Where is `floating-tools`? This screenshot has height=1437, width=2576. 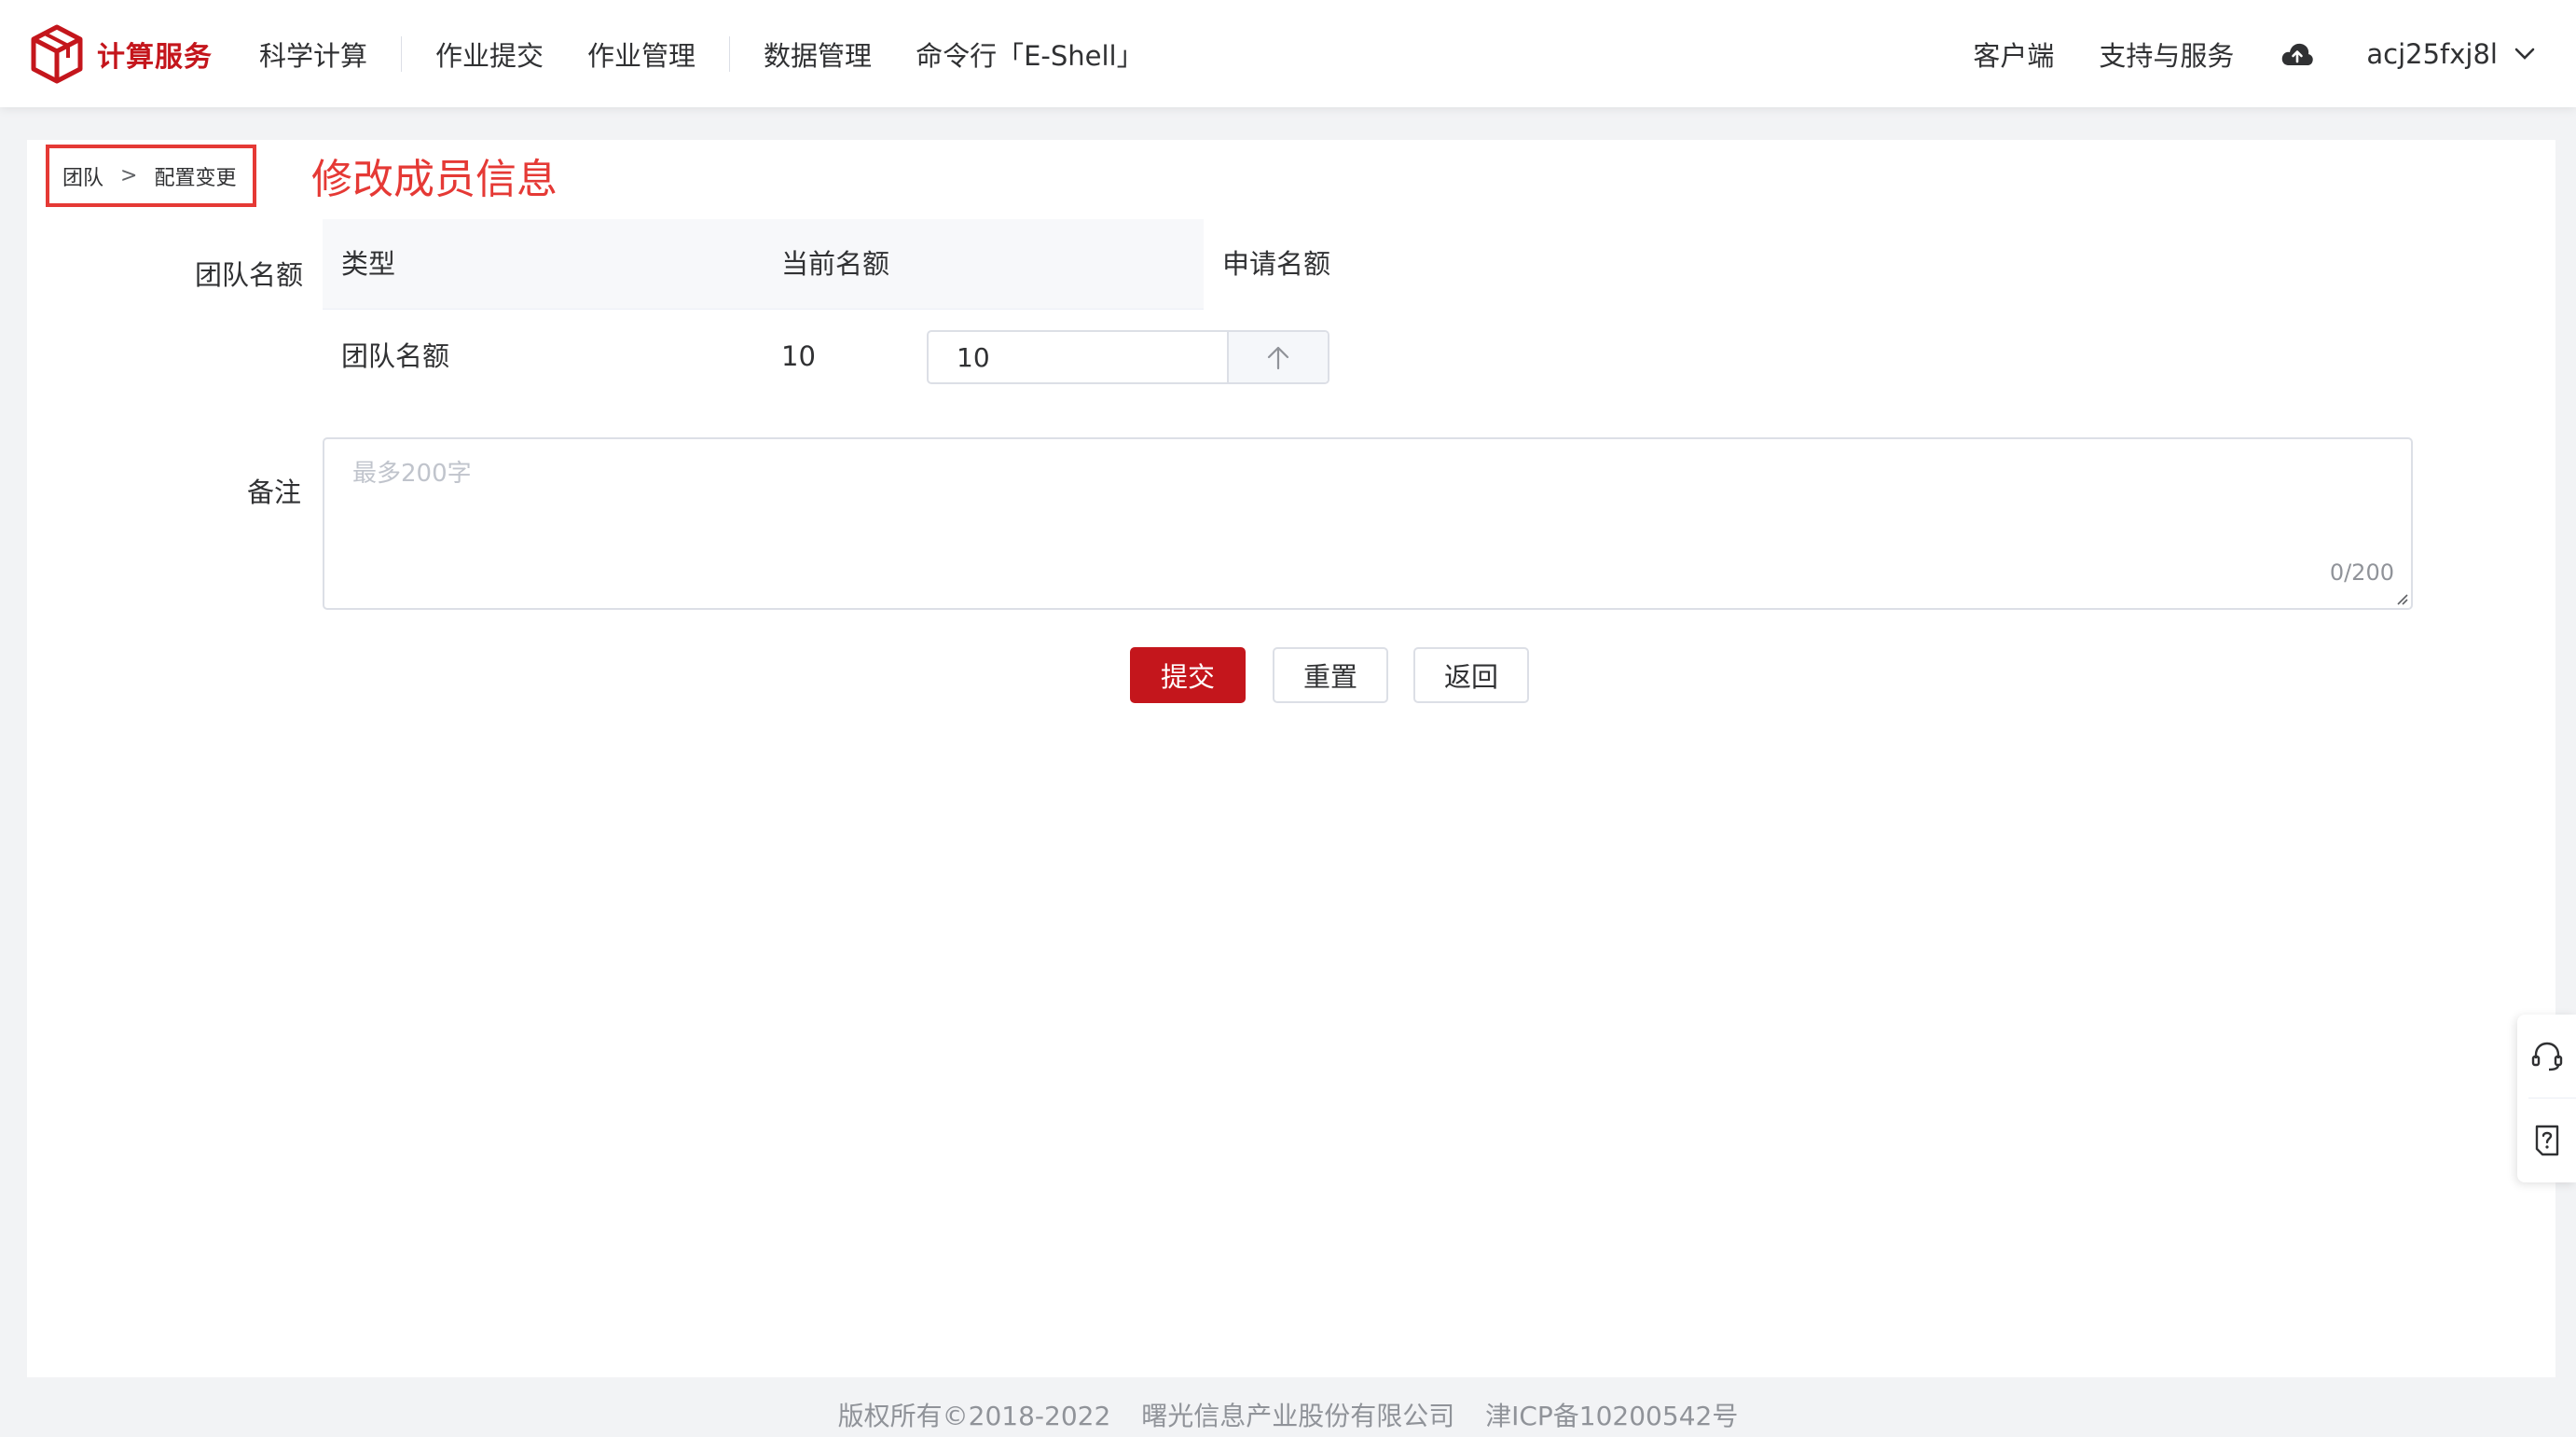 floating-tools is located at coordinates (2546, 1098).